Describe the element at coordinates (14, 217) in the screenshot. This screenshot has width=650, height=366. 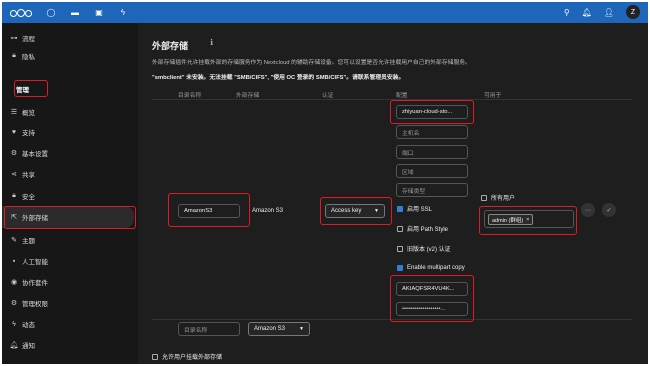
I see `external-link-icon: ⇱` at that location.